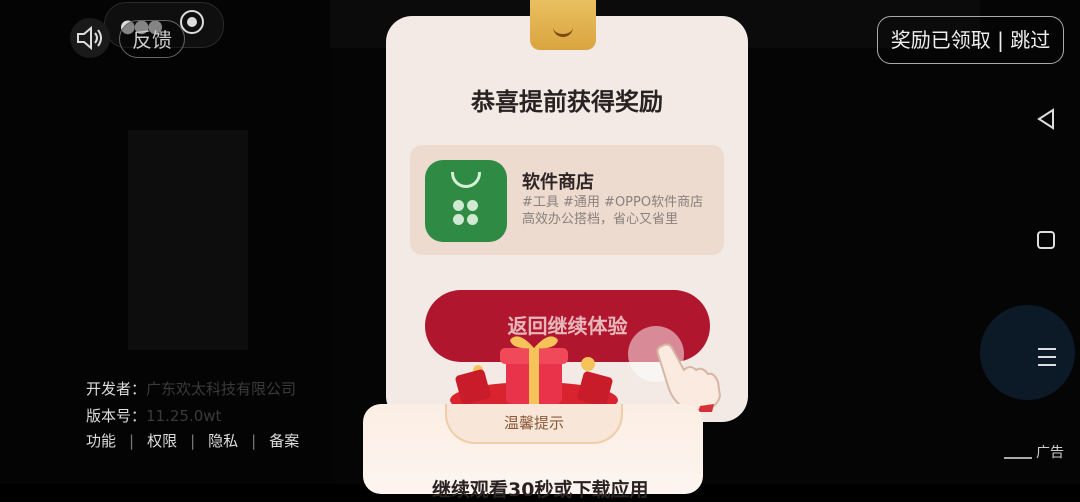  I want to click on sound-button, so click(90, 38).